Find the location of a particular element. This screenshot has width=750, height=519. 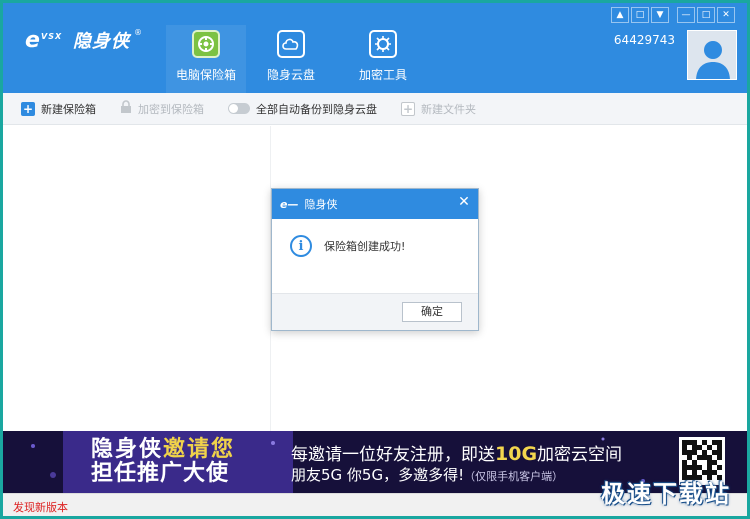

maximize-icon: □ is located at coordinates (706, 15).